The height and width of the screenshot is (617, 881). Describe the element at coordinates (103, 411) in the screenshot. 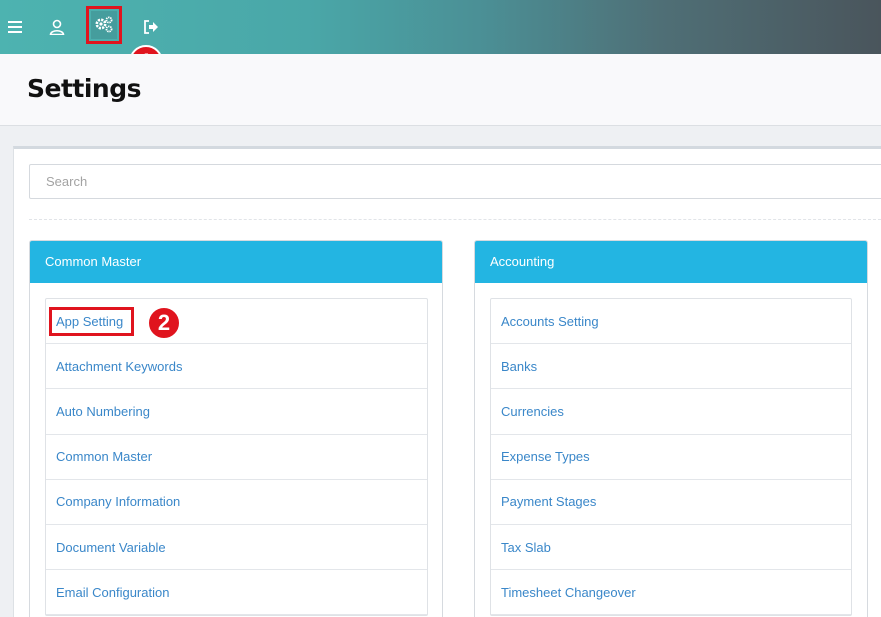

I see `list-item-label: Auto Numbering` at that location.